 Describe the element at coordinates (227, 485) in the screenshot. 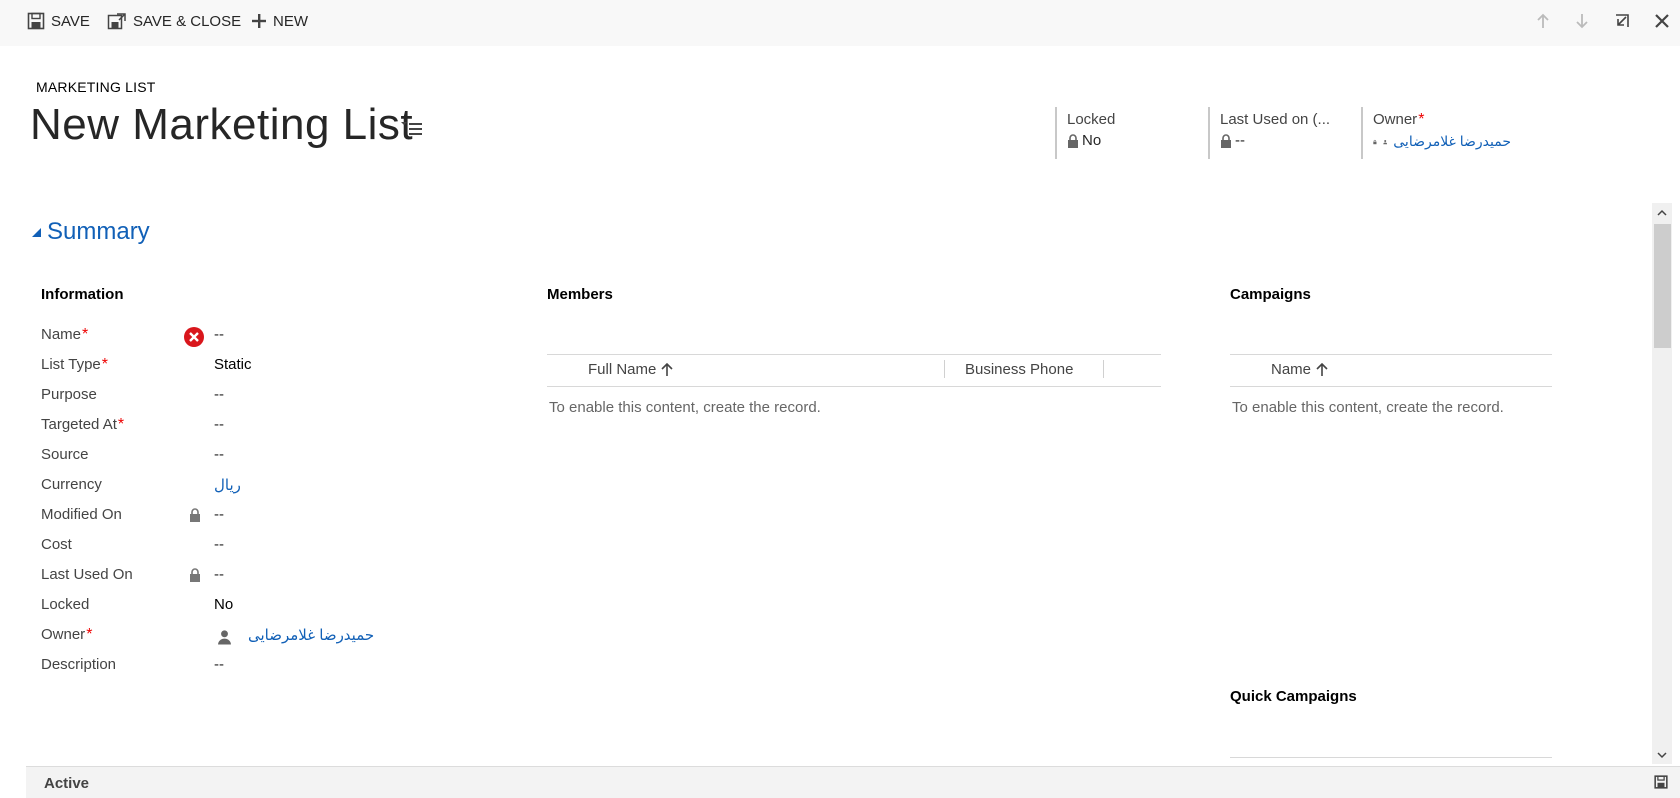

I see `currency-link: ریال` at that location.